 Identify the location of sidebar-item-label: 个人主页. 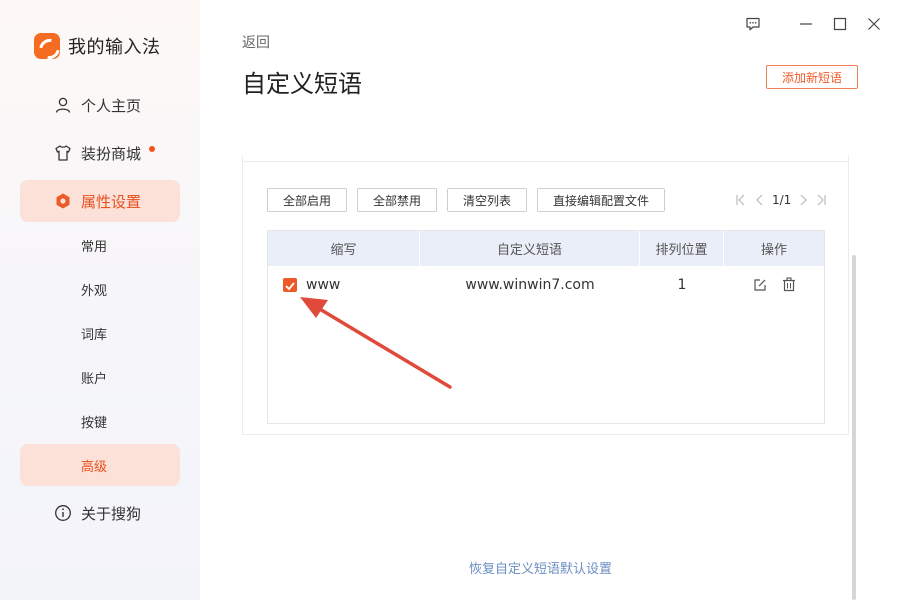
(111, 105).